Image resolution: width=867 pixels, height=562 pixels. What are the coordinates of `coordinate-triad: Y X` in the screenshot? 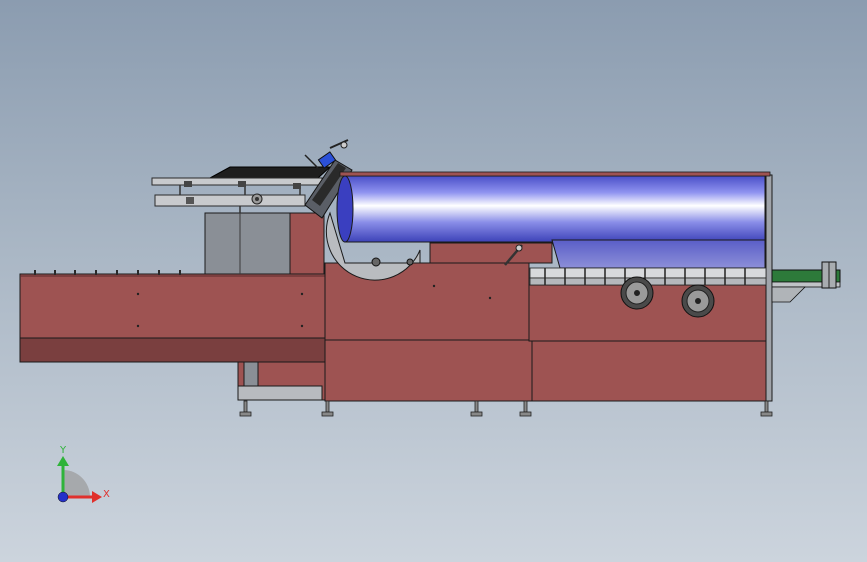 It's located at (83, 474).